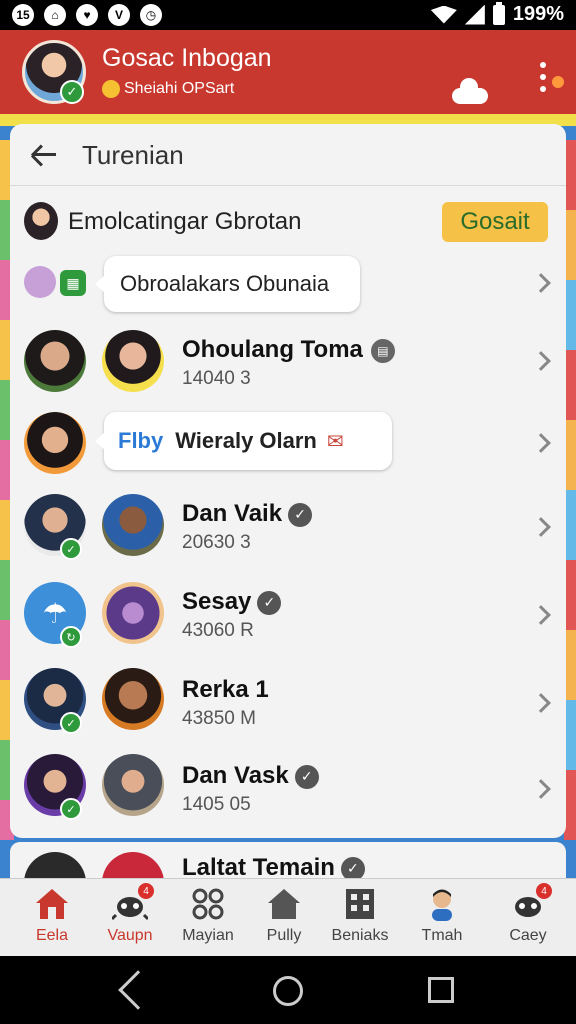 This screenshot has width=576, height=1024. What do you see at coordinates (232, 513) in the screenshot?
I see `contact-name-text: Dan Vaik` at bounding box center [232, 513].